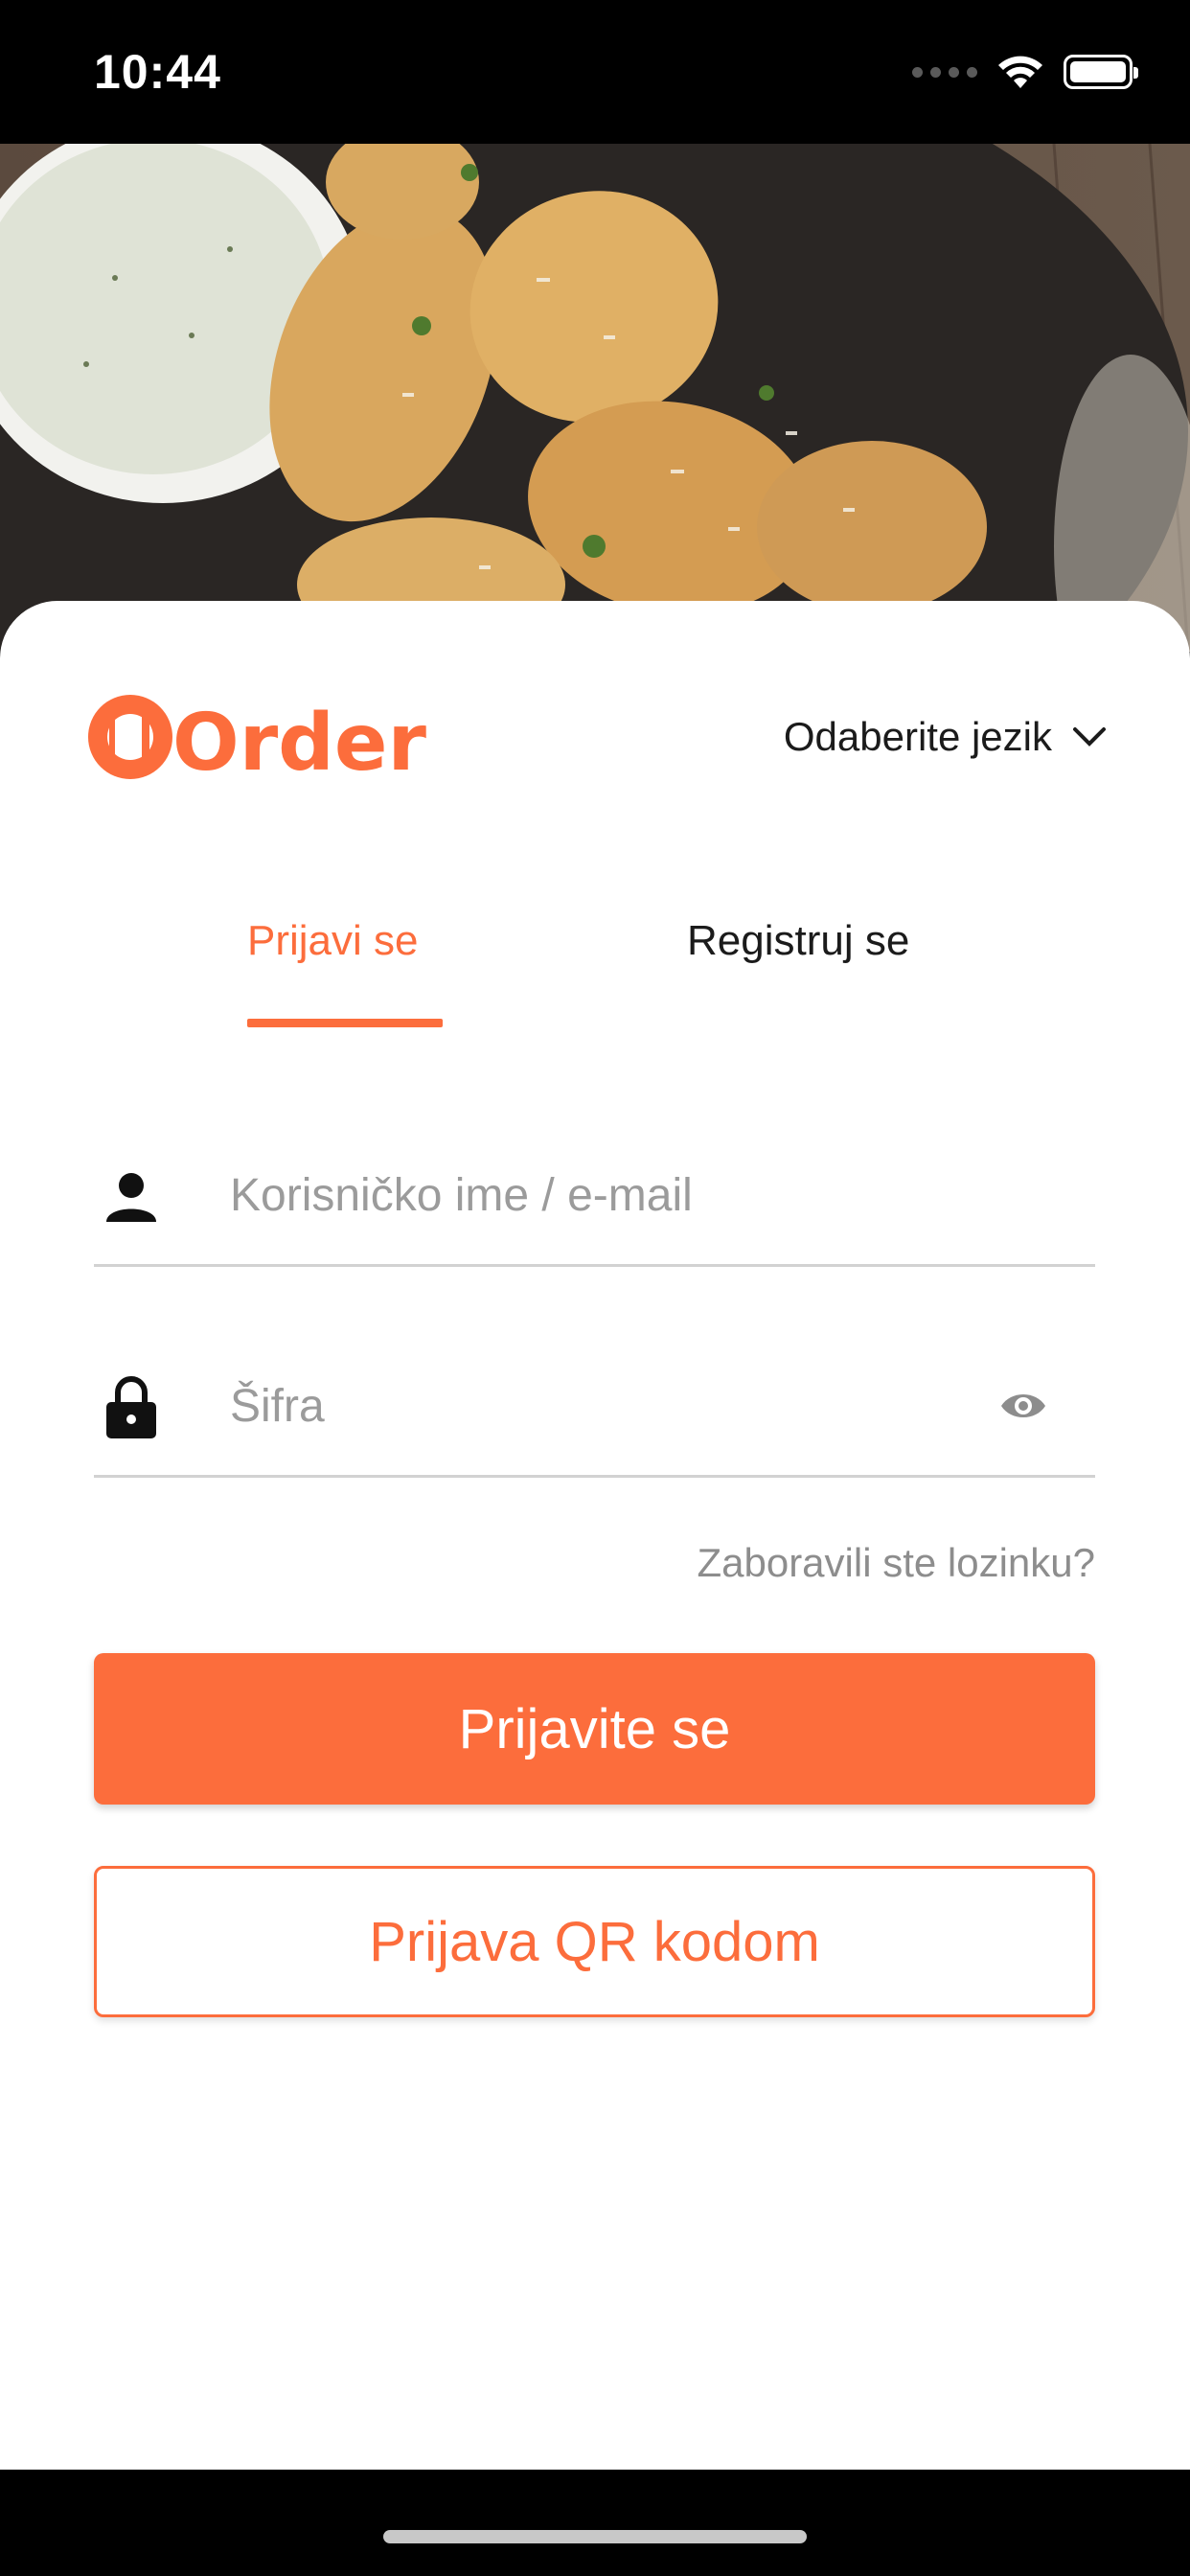  I want to click on password-input, so click(604, 1406).